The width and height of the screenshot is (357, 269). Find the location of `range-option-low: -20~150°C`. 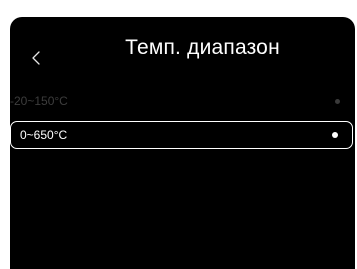

range-option-low: -20~150°C is located at coordinates (182, 101).